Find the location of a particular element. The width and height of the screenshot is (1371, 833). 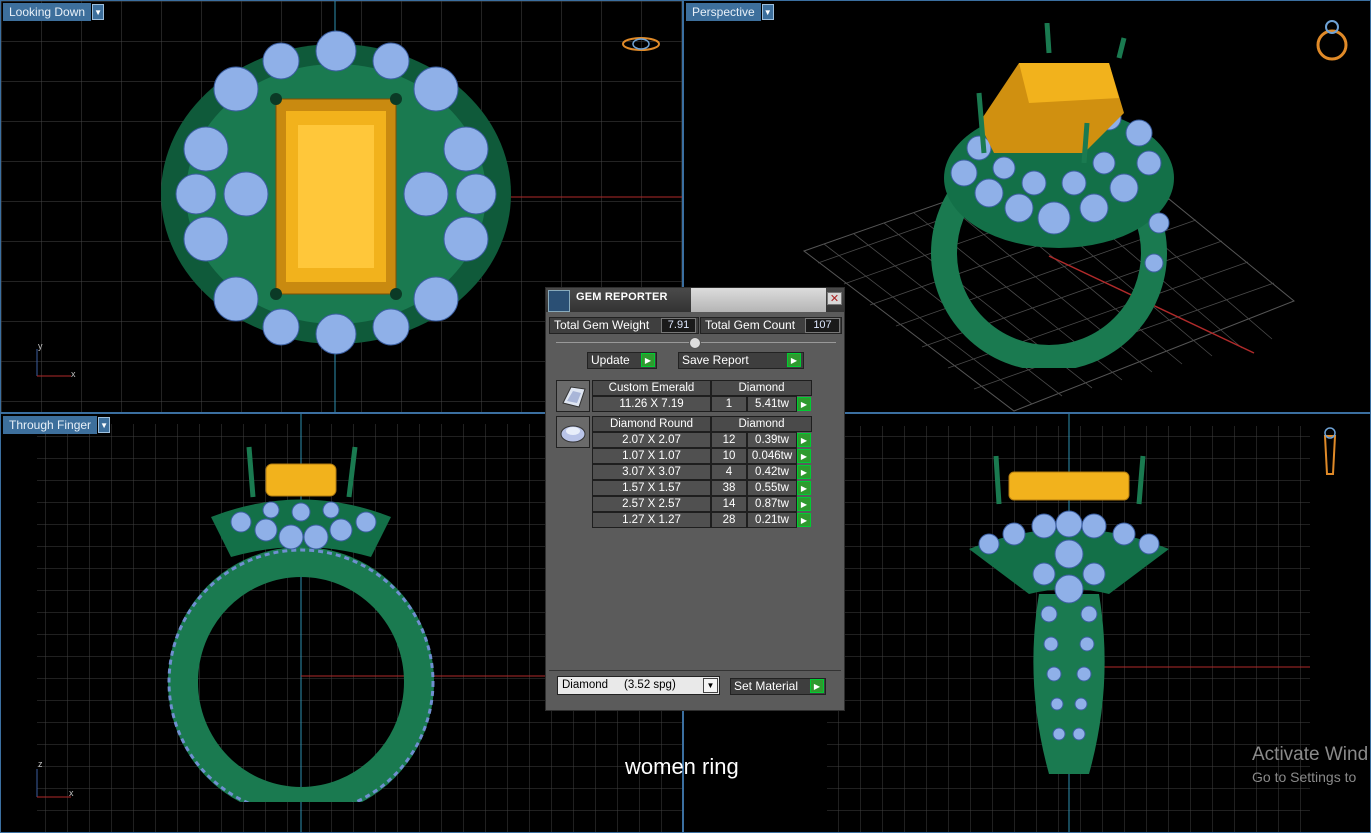

gem-size: 1.57 X 1.57 is located at coordinates (651, 488).